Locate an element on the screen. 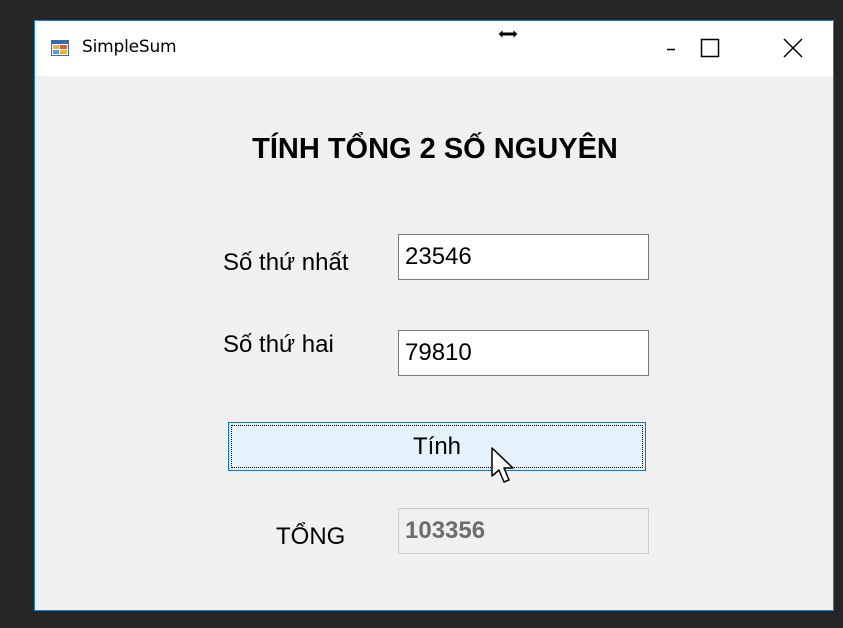 Image resolution: width=843 pixels, height=628 pixels. sum-label: TỔNG is located at coordinates (311, 536).